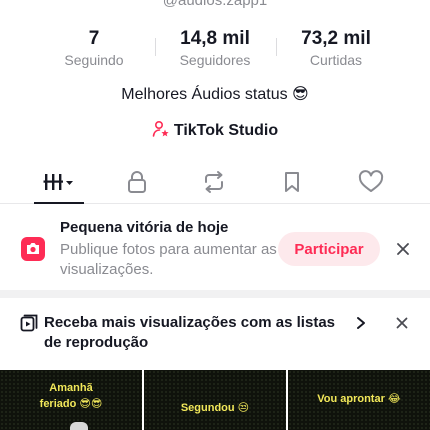  I want to click on lock-icon, so click(137, 182).